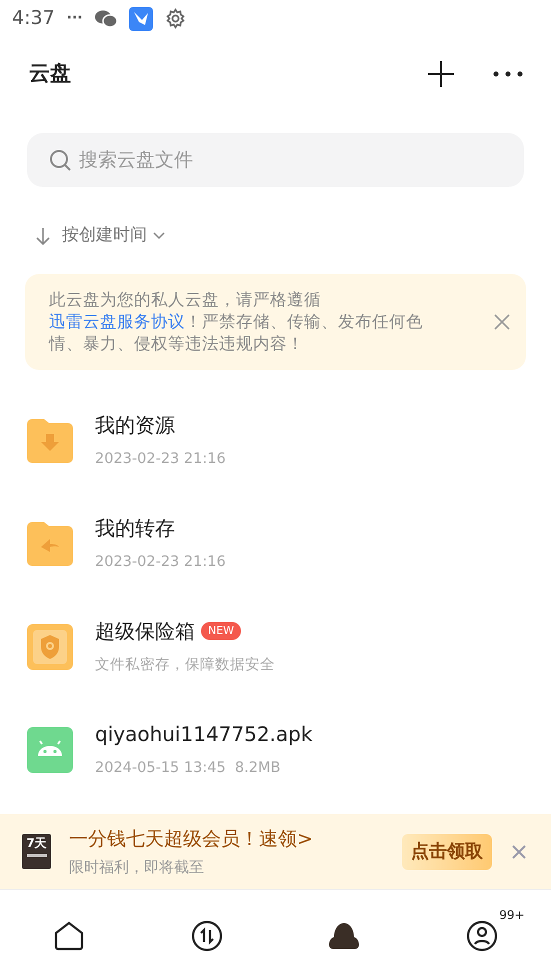 Image resolution: width=551 pixels, height=980 pixels. I want to click on sort-arrow-icon, so click(43, 236).